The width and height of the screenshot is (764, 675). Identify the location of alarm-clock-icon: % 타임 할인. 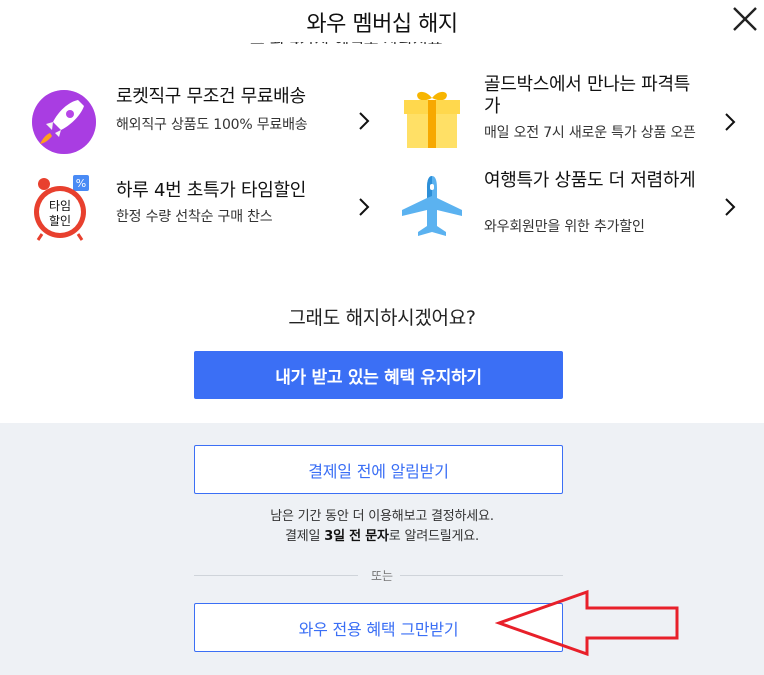
(61, 208).